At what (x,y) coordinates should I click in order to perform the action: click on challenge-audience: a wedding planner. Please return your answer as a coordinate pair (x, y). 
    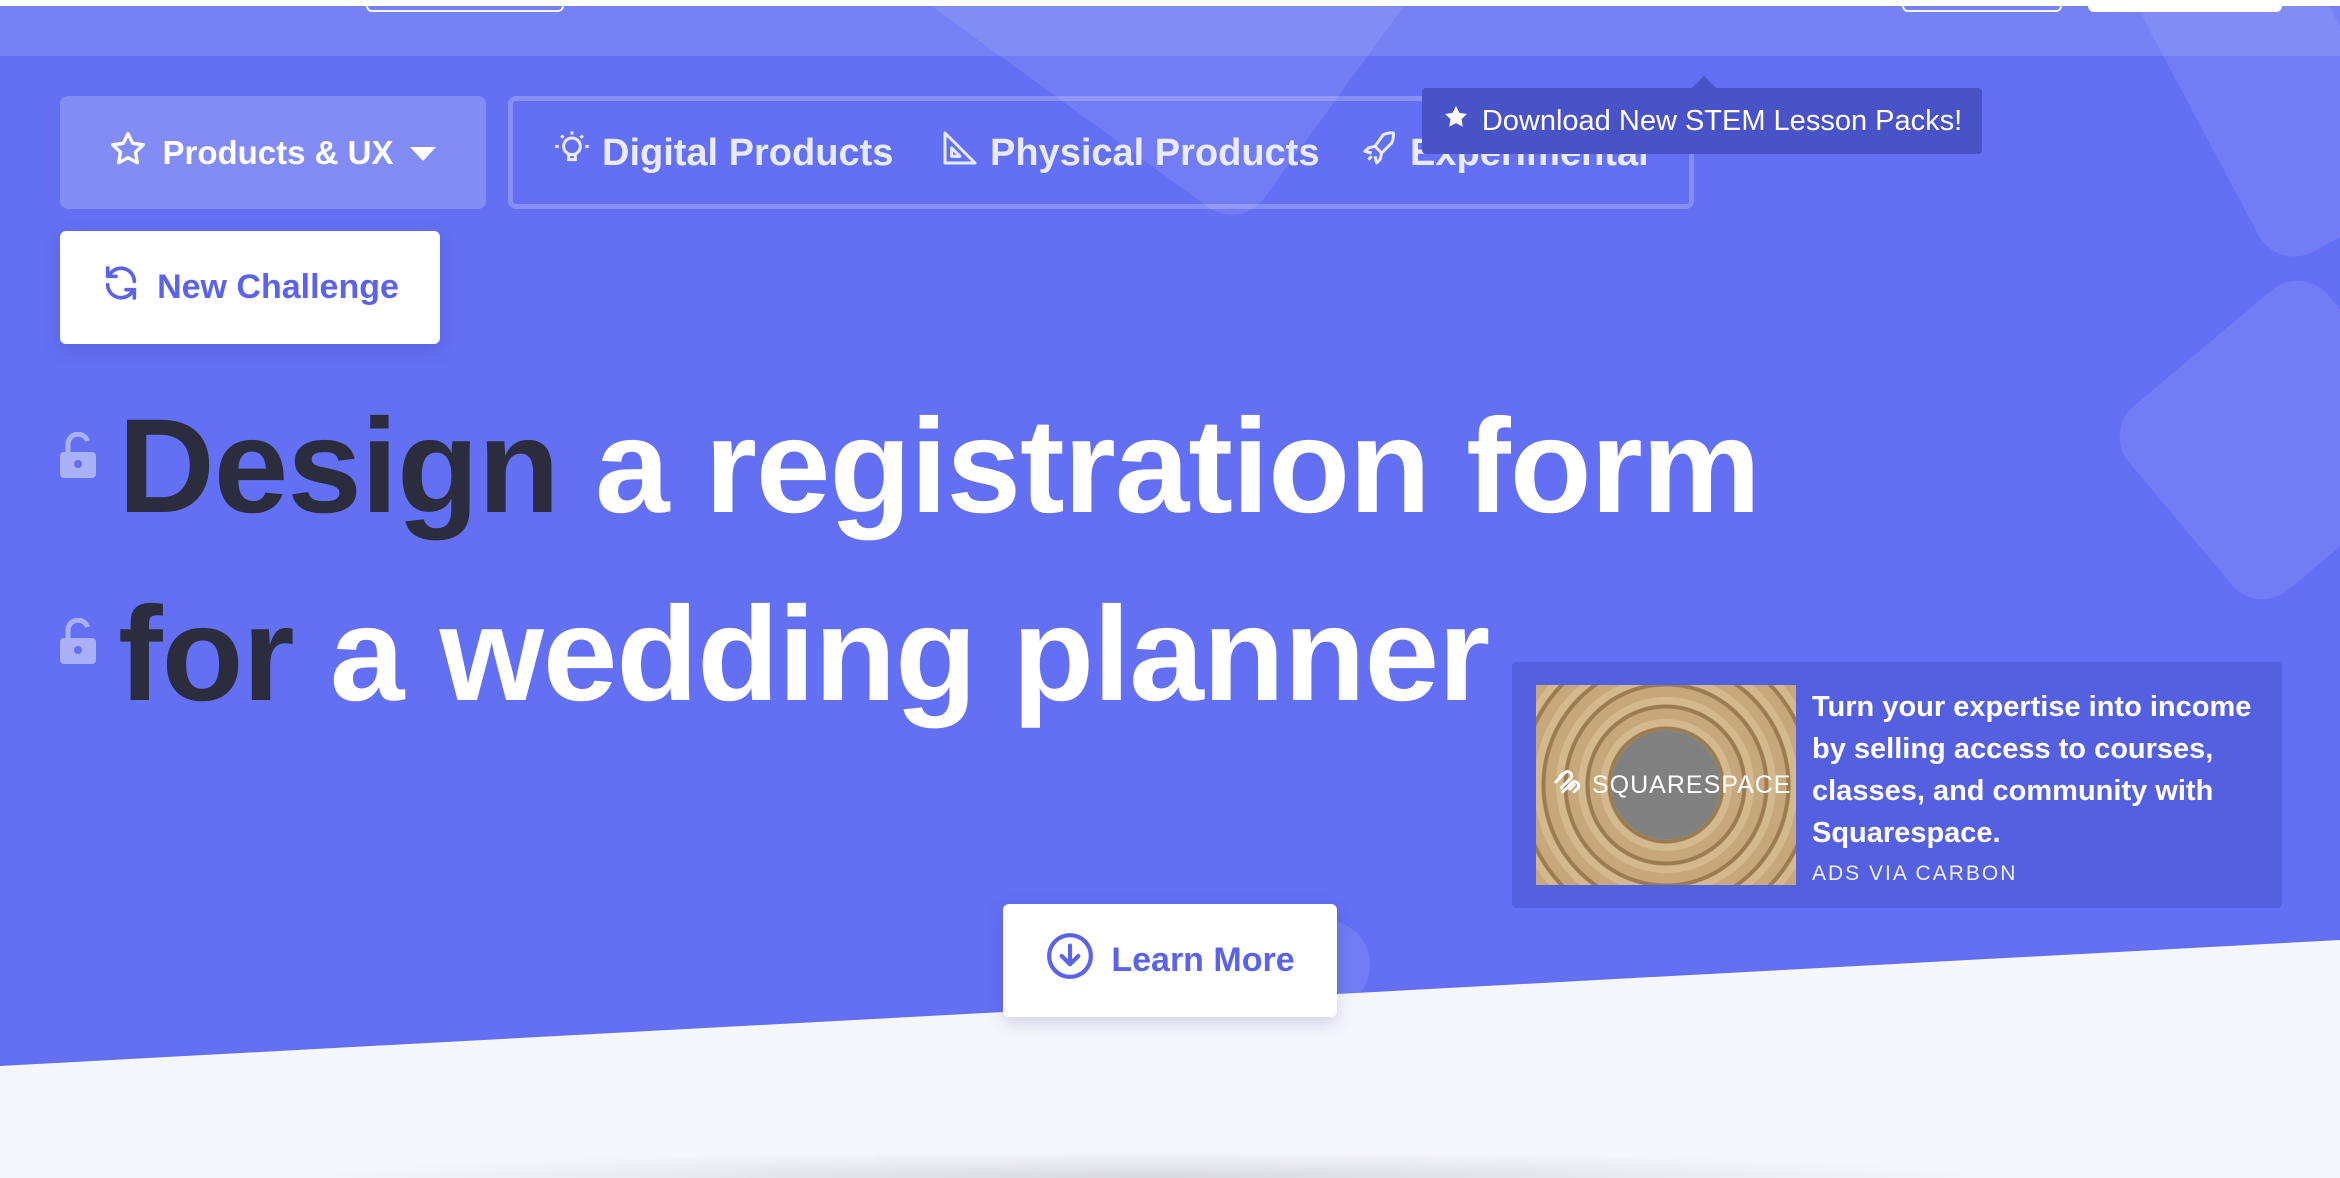
    Looking at the image, I should click on (909, 654).